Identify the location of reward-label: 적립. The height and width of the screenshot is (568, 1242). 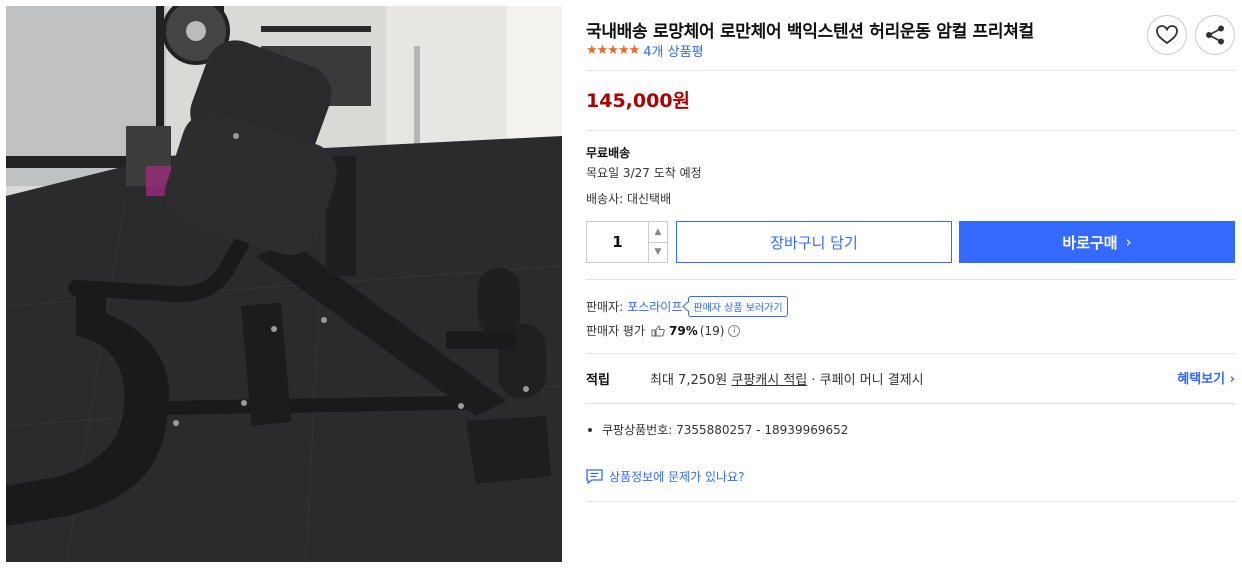
(598, 380).